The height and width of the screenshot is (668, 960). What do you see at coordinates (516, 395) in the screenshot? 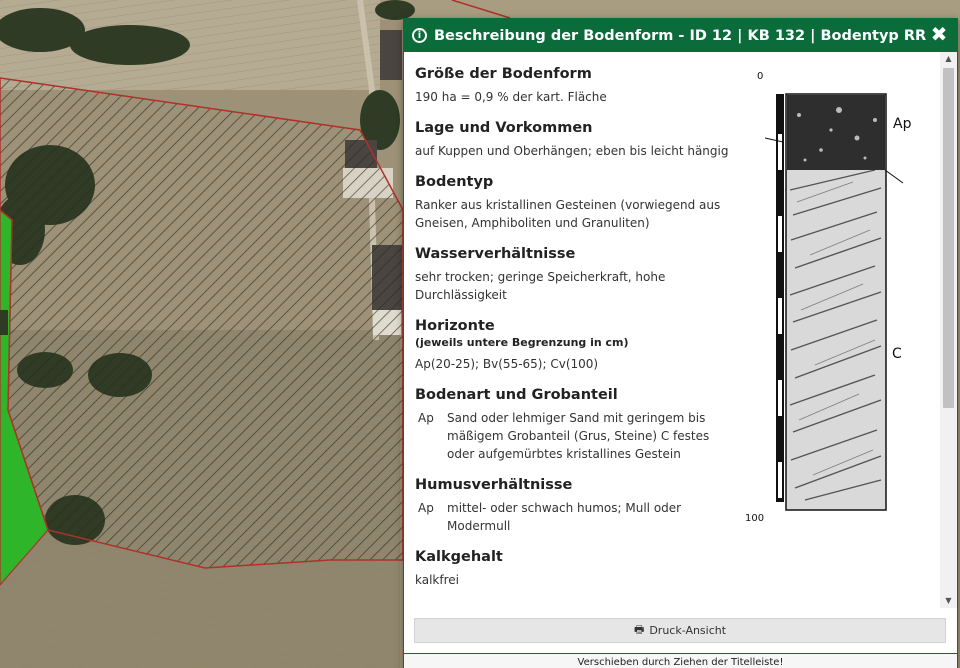
I see `heading-bodenart: Bodenart und Grobanteil` at bounding box center [516, 395].